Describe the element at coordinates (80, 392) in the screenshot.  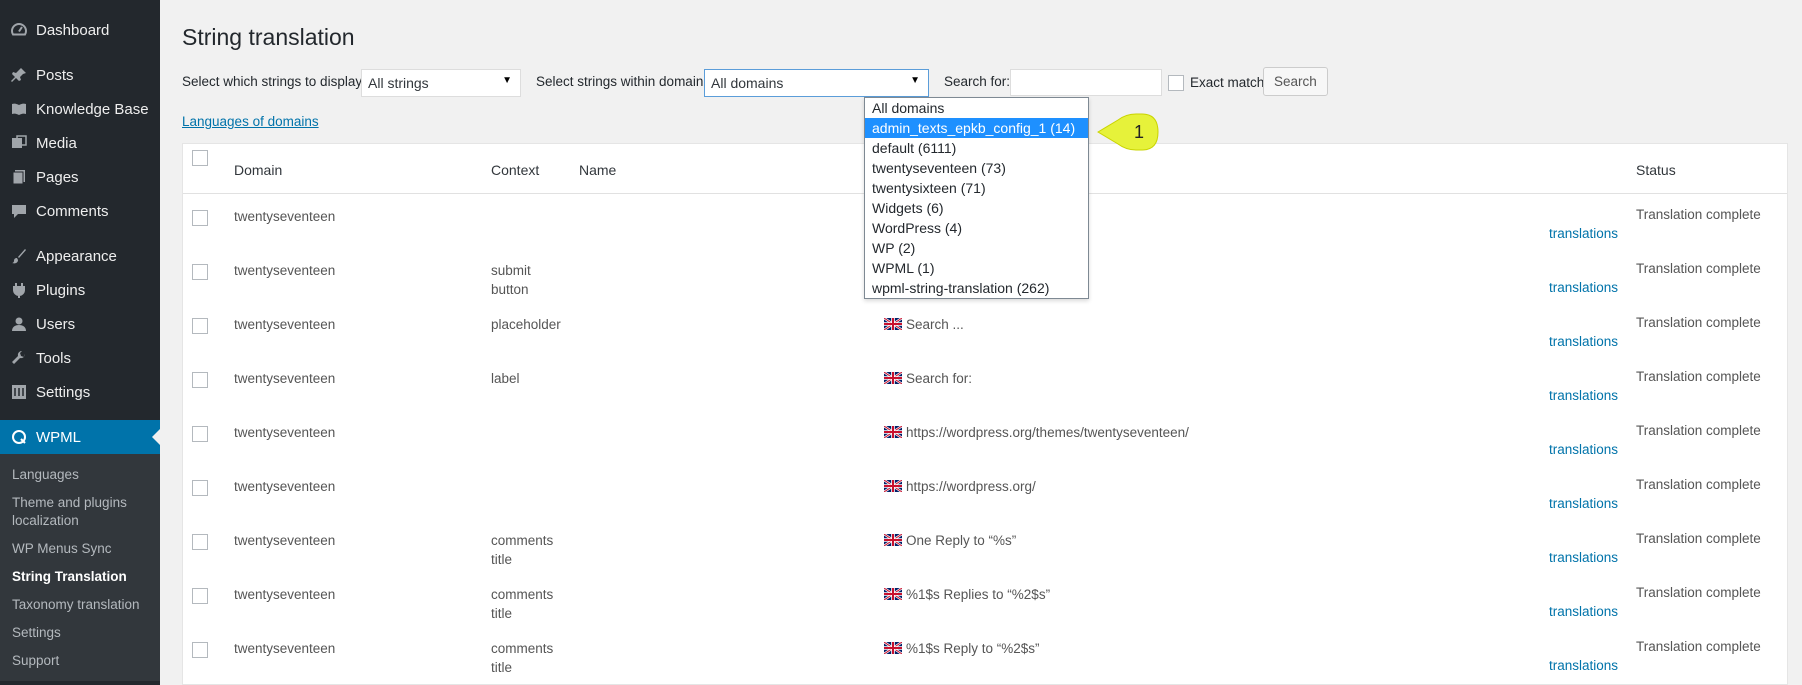
I see `sidebar-item-settings: Settings` at that location.